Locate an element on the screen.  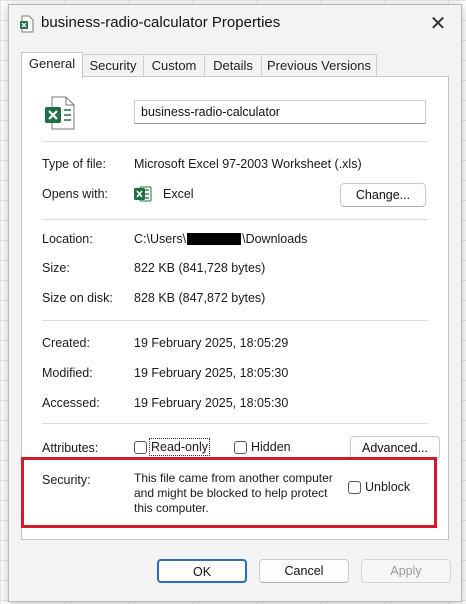
tab-general: General is located at coordinates (52, 65).